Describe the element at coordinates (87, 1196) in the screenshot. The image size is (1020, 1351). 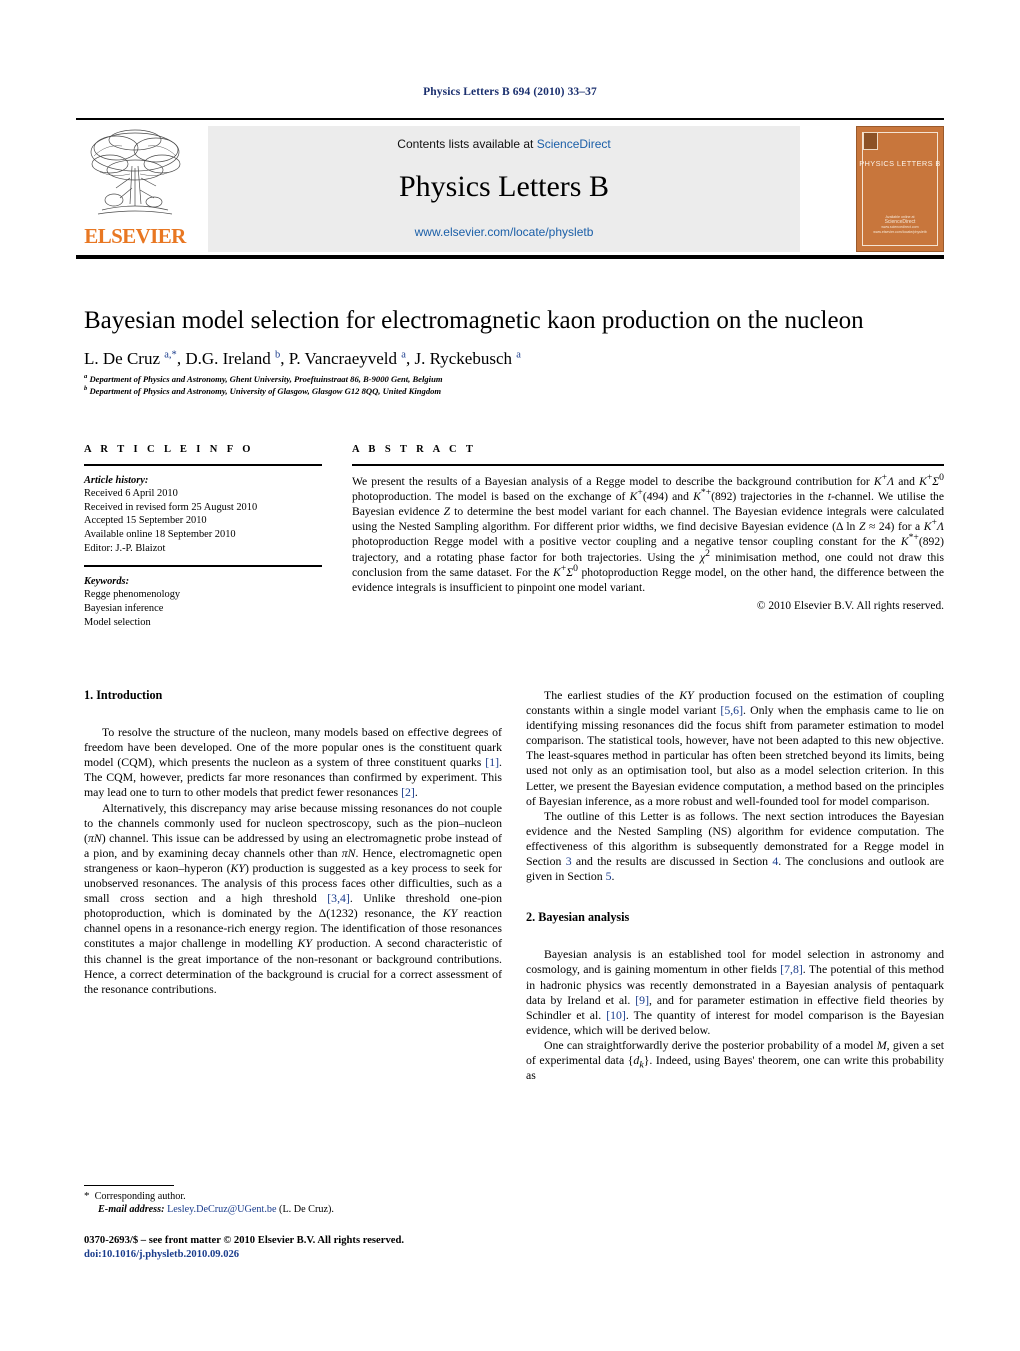
I see `asterisk-icon: *` at that location.